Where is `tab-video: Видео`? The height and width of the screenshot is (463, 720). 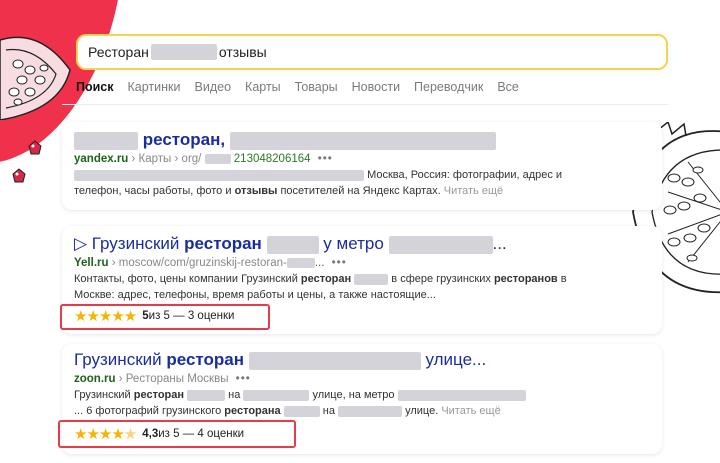
tab-video: Видео is located at coordinates (213, 87).